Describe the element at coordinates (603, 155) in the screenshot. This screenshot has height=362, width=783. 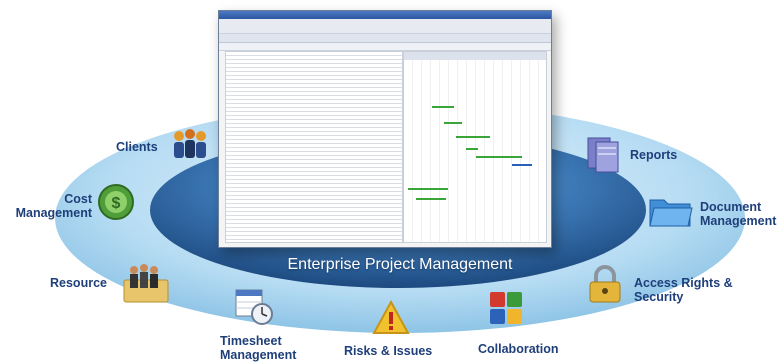
I see `binders-icon` at that location.